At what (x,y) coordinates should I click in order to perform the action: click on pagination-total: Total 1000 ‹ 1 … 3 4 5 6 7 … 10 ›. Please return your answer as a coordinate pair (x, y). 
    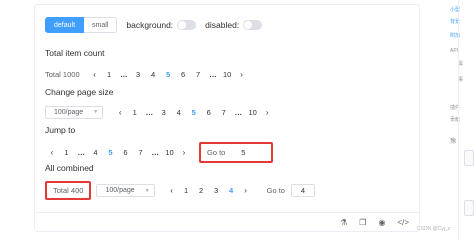
    Looking at the image, I should click on (147, 74).